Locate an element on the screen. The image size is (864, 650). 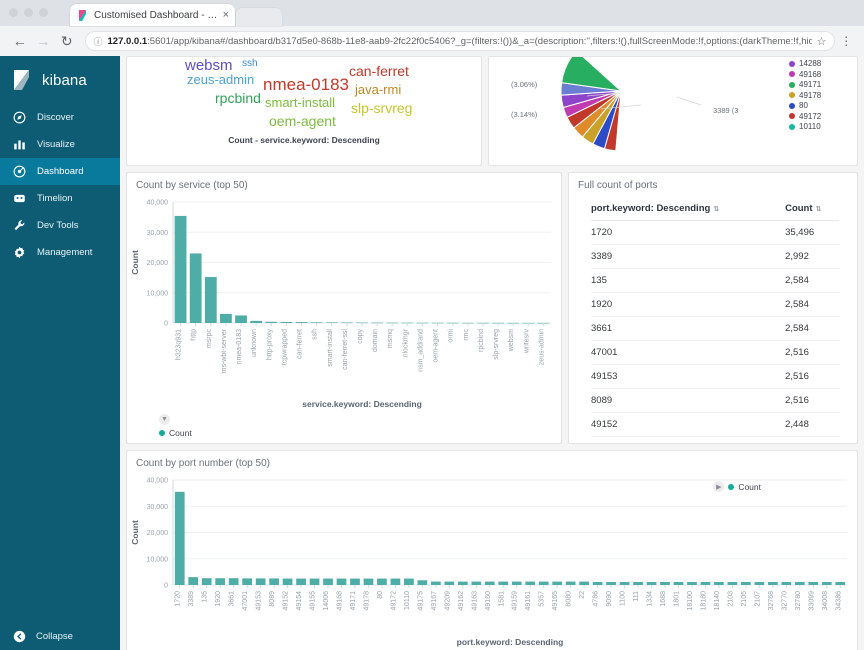
sidebar-item-discover: Discover is located at coordinates (60, 117).